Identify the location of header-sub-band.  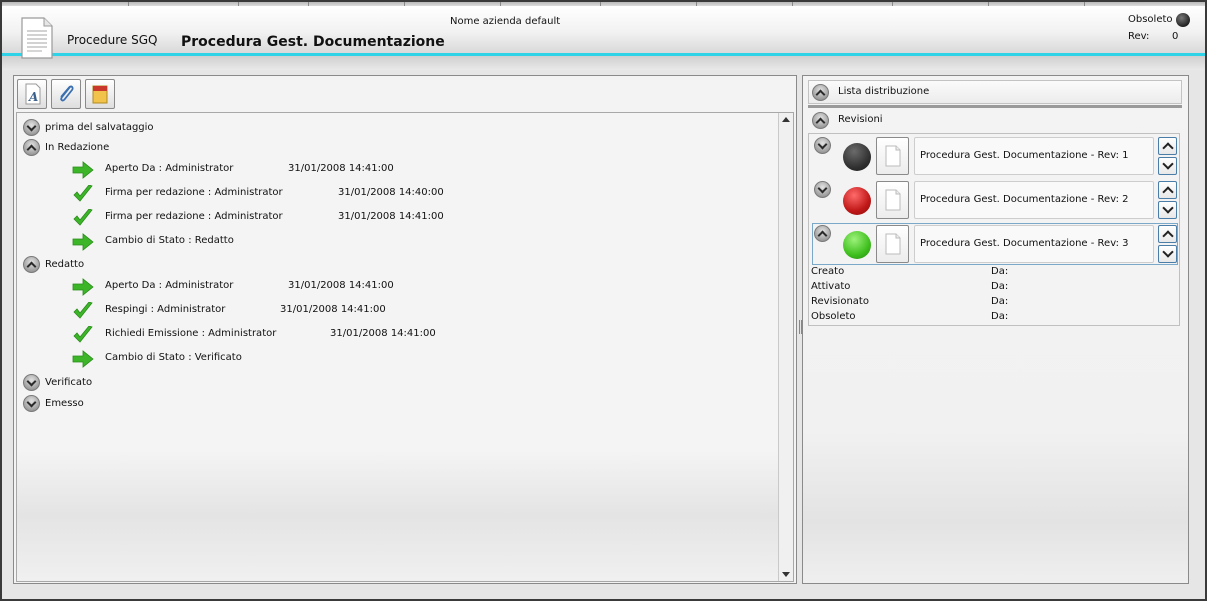
(603, 63).